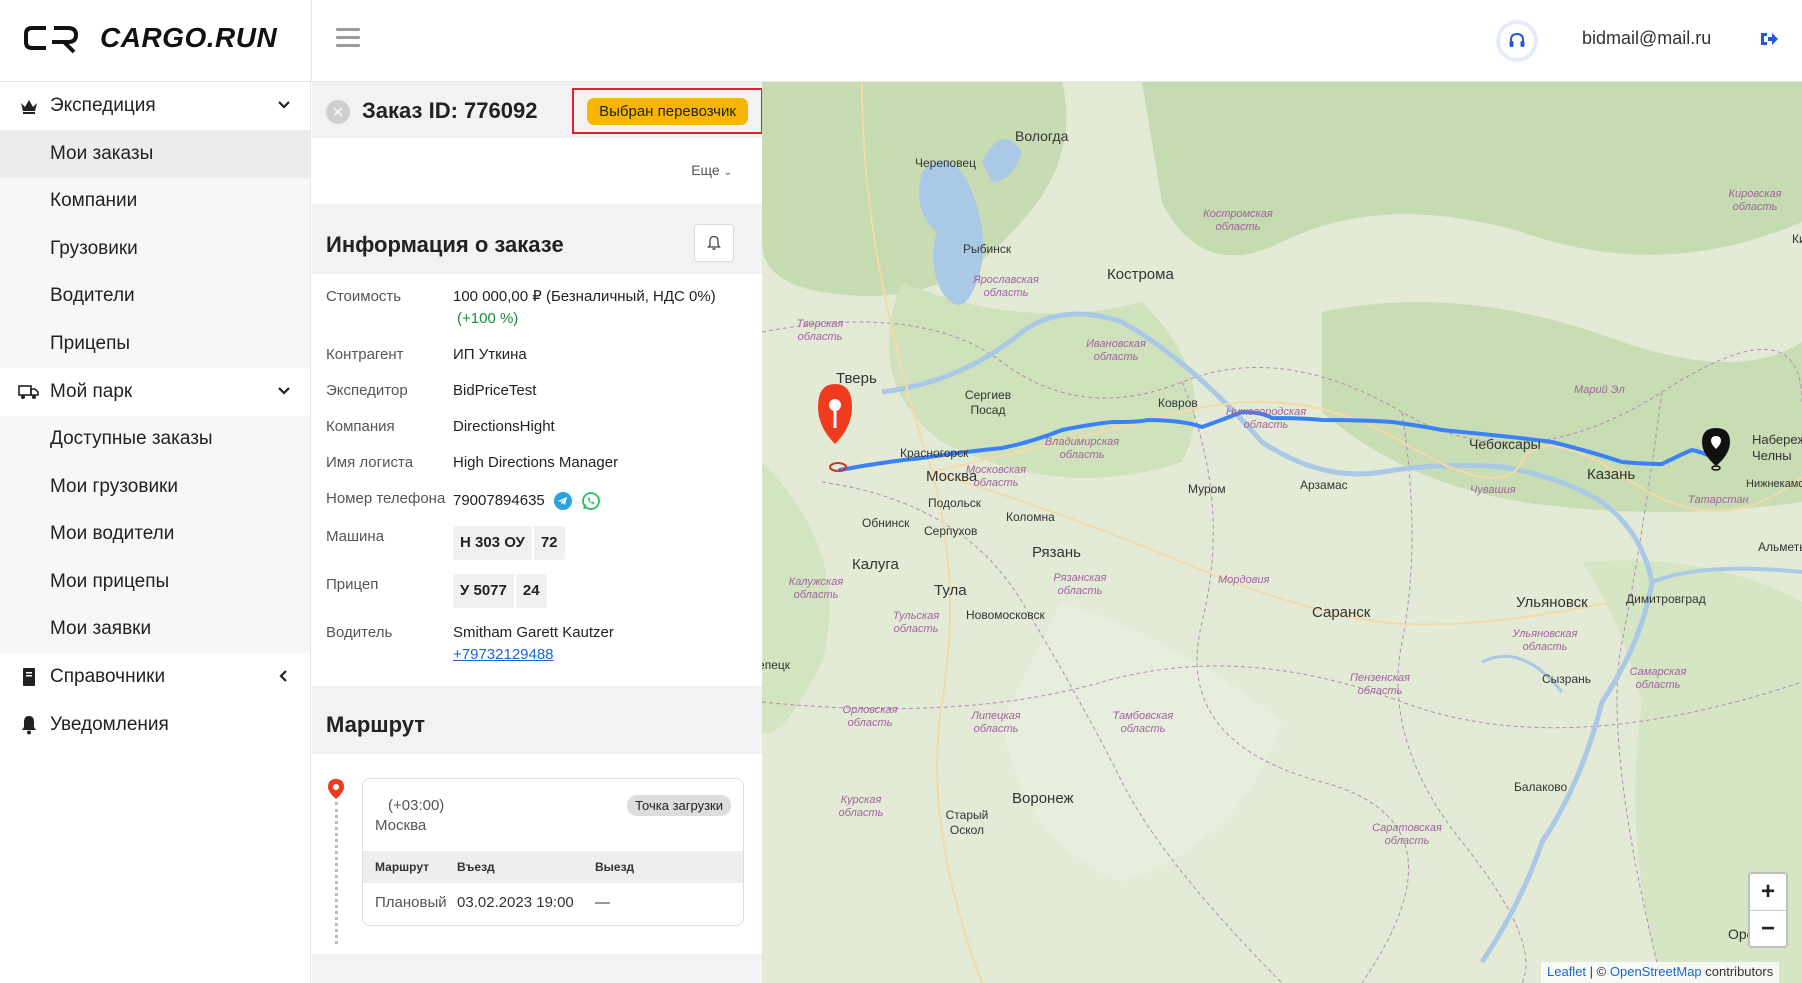 The width and height of the screenshot is (1802, 983). Describe the element at coordinates (370, 462) in the screenshot. I see `info-label: Имя логиста` at that location.